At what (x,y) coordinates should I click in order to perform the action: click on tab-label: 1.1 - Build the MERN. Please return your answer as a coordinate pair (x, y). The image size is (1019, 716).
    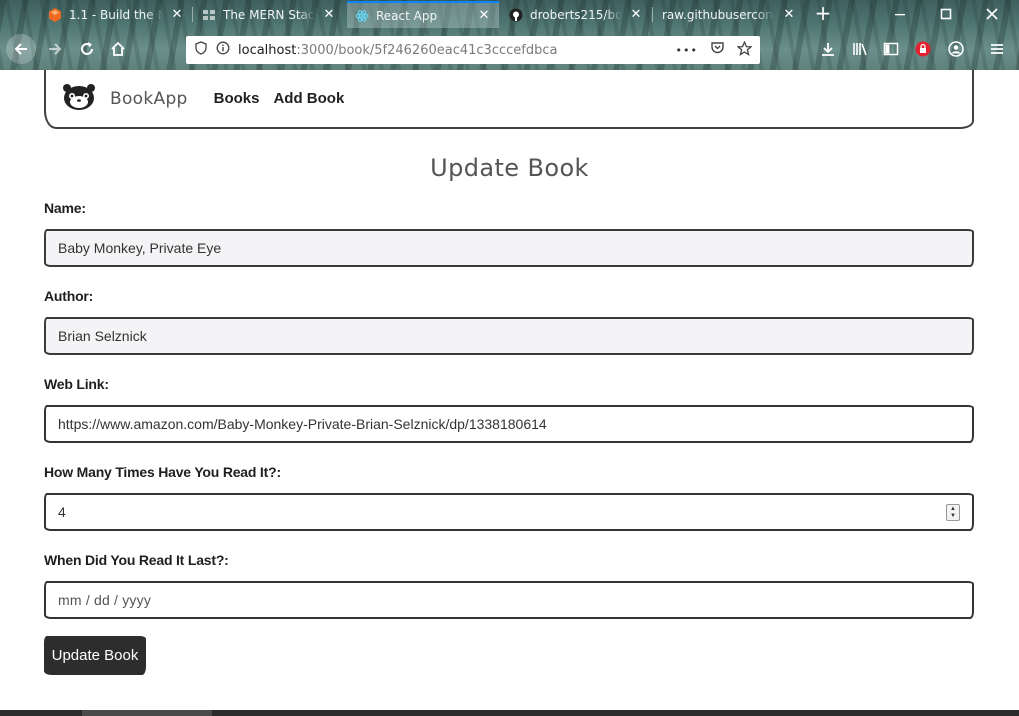
    Looking at the image, I should click on (116, 14).